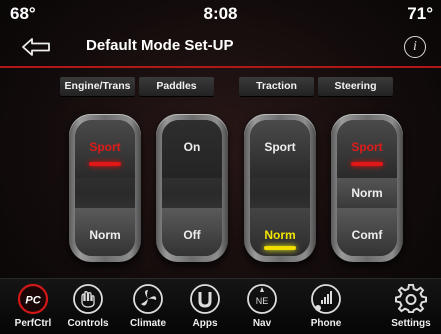  I want to click on nav-controls: Controls, so click(88, 306).